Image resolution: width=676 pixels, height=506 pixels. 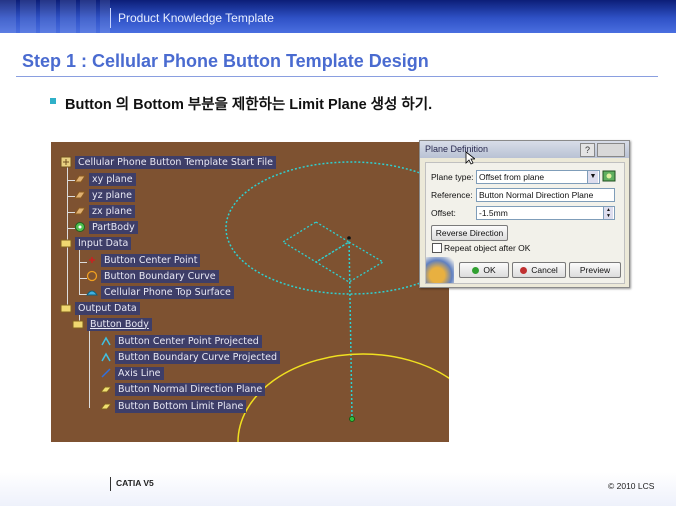 I want to click on tree-label: yz plane, so click(x=112, y=195).